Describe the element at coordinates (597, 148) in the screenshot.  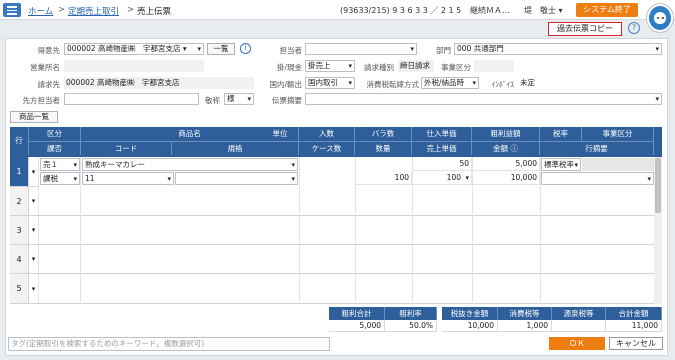
I see `col-gyotekiyo-header: 行摘要` at that location.